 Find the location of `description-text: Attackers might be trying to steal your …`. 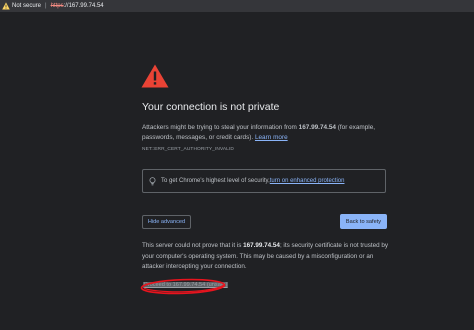

description-text: Attackers might be trying to steal your … is located at coordinates (220, 127).